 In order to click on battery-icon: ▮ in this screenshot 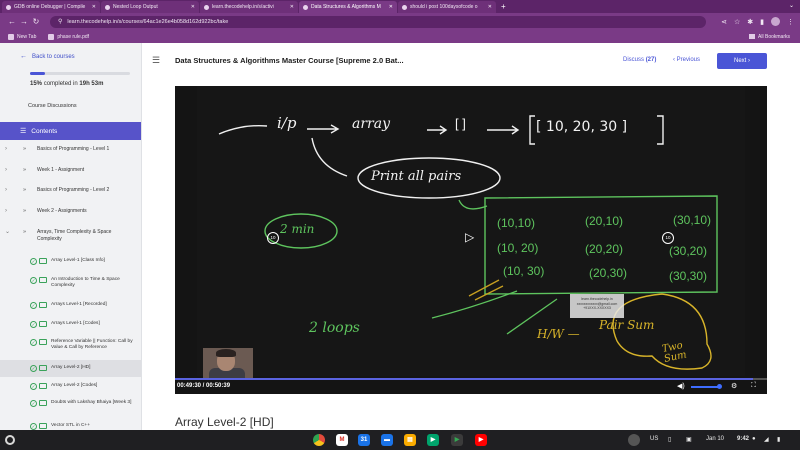, I will do `click(778, 439)`.